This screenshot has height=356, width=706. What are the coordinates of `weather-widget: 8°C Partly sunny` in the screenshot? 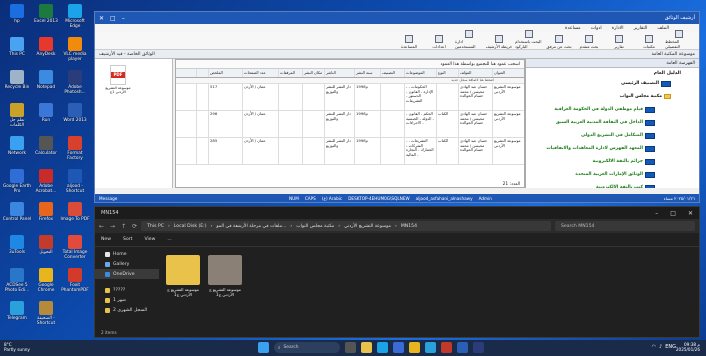 It's located at (17, 347).